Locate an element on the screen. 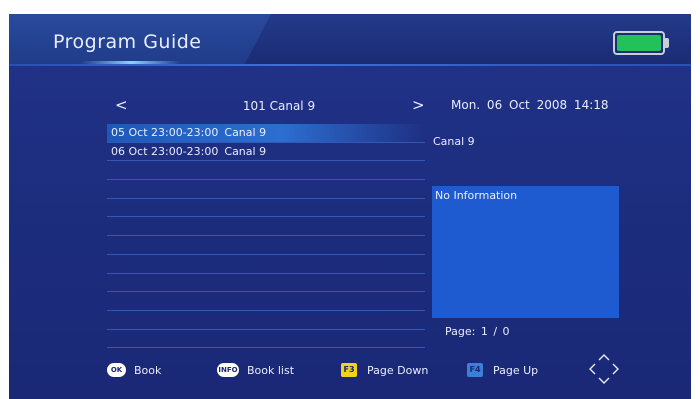  ok-key-icon: OK is located at coordinates (116, 370).